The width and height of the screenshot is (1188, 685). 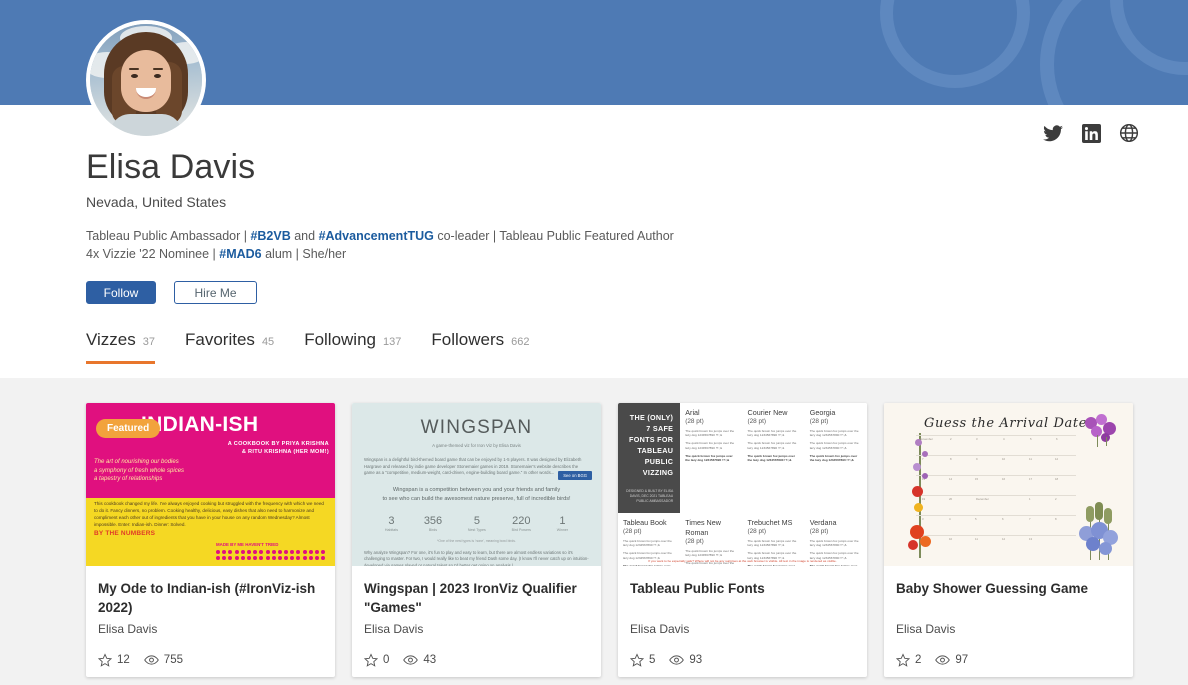 I want to click on thumb-stat-value: 220, so click(x=521, y=520).